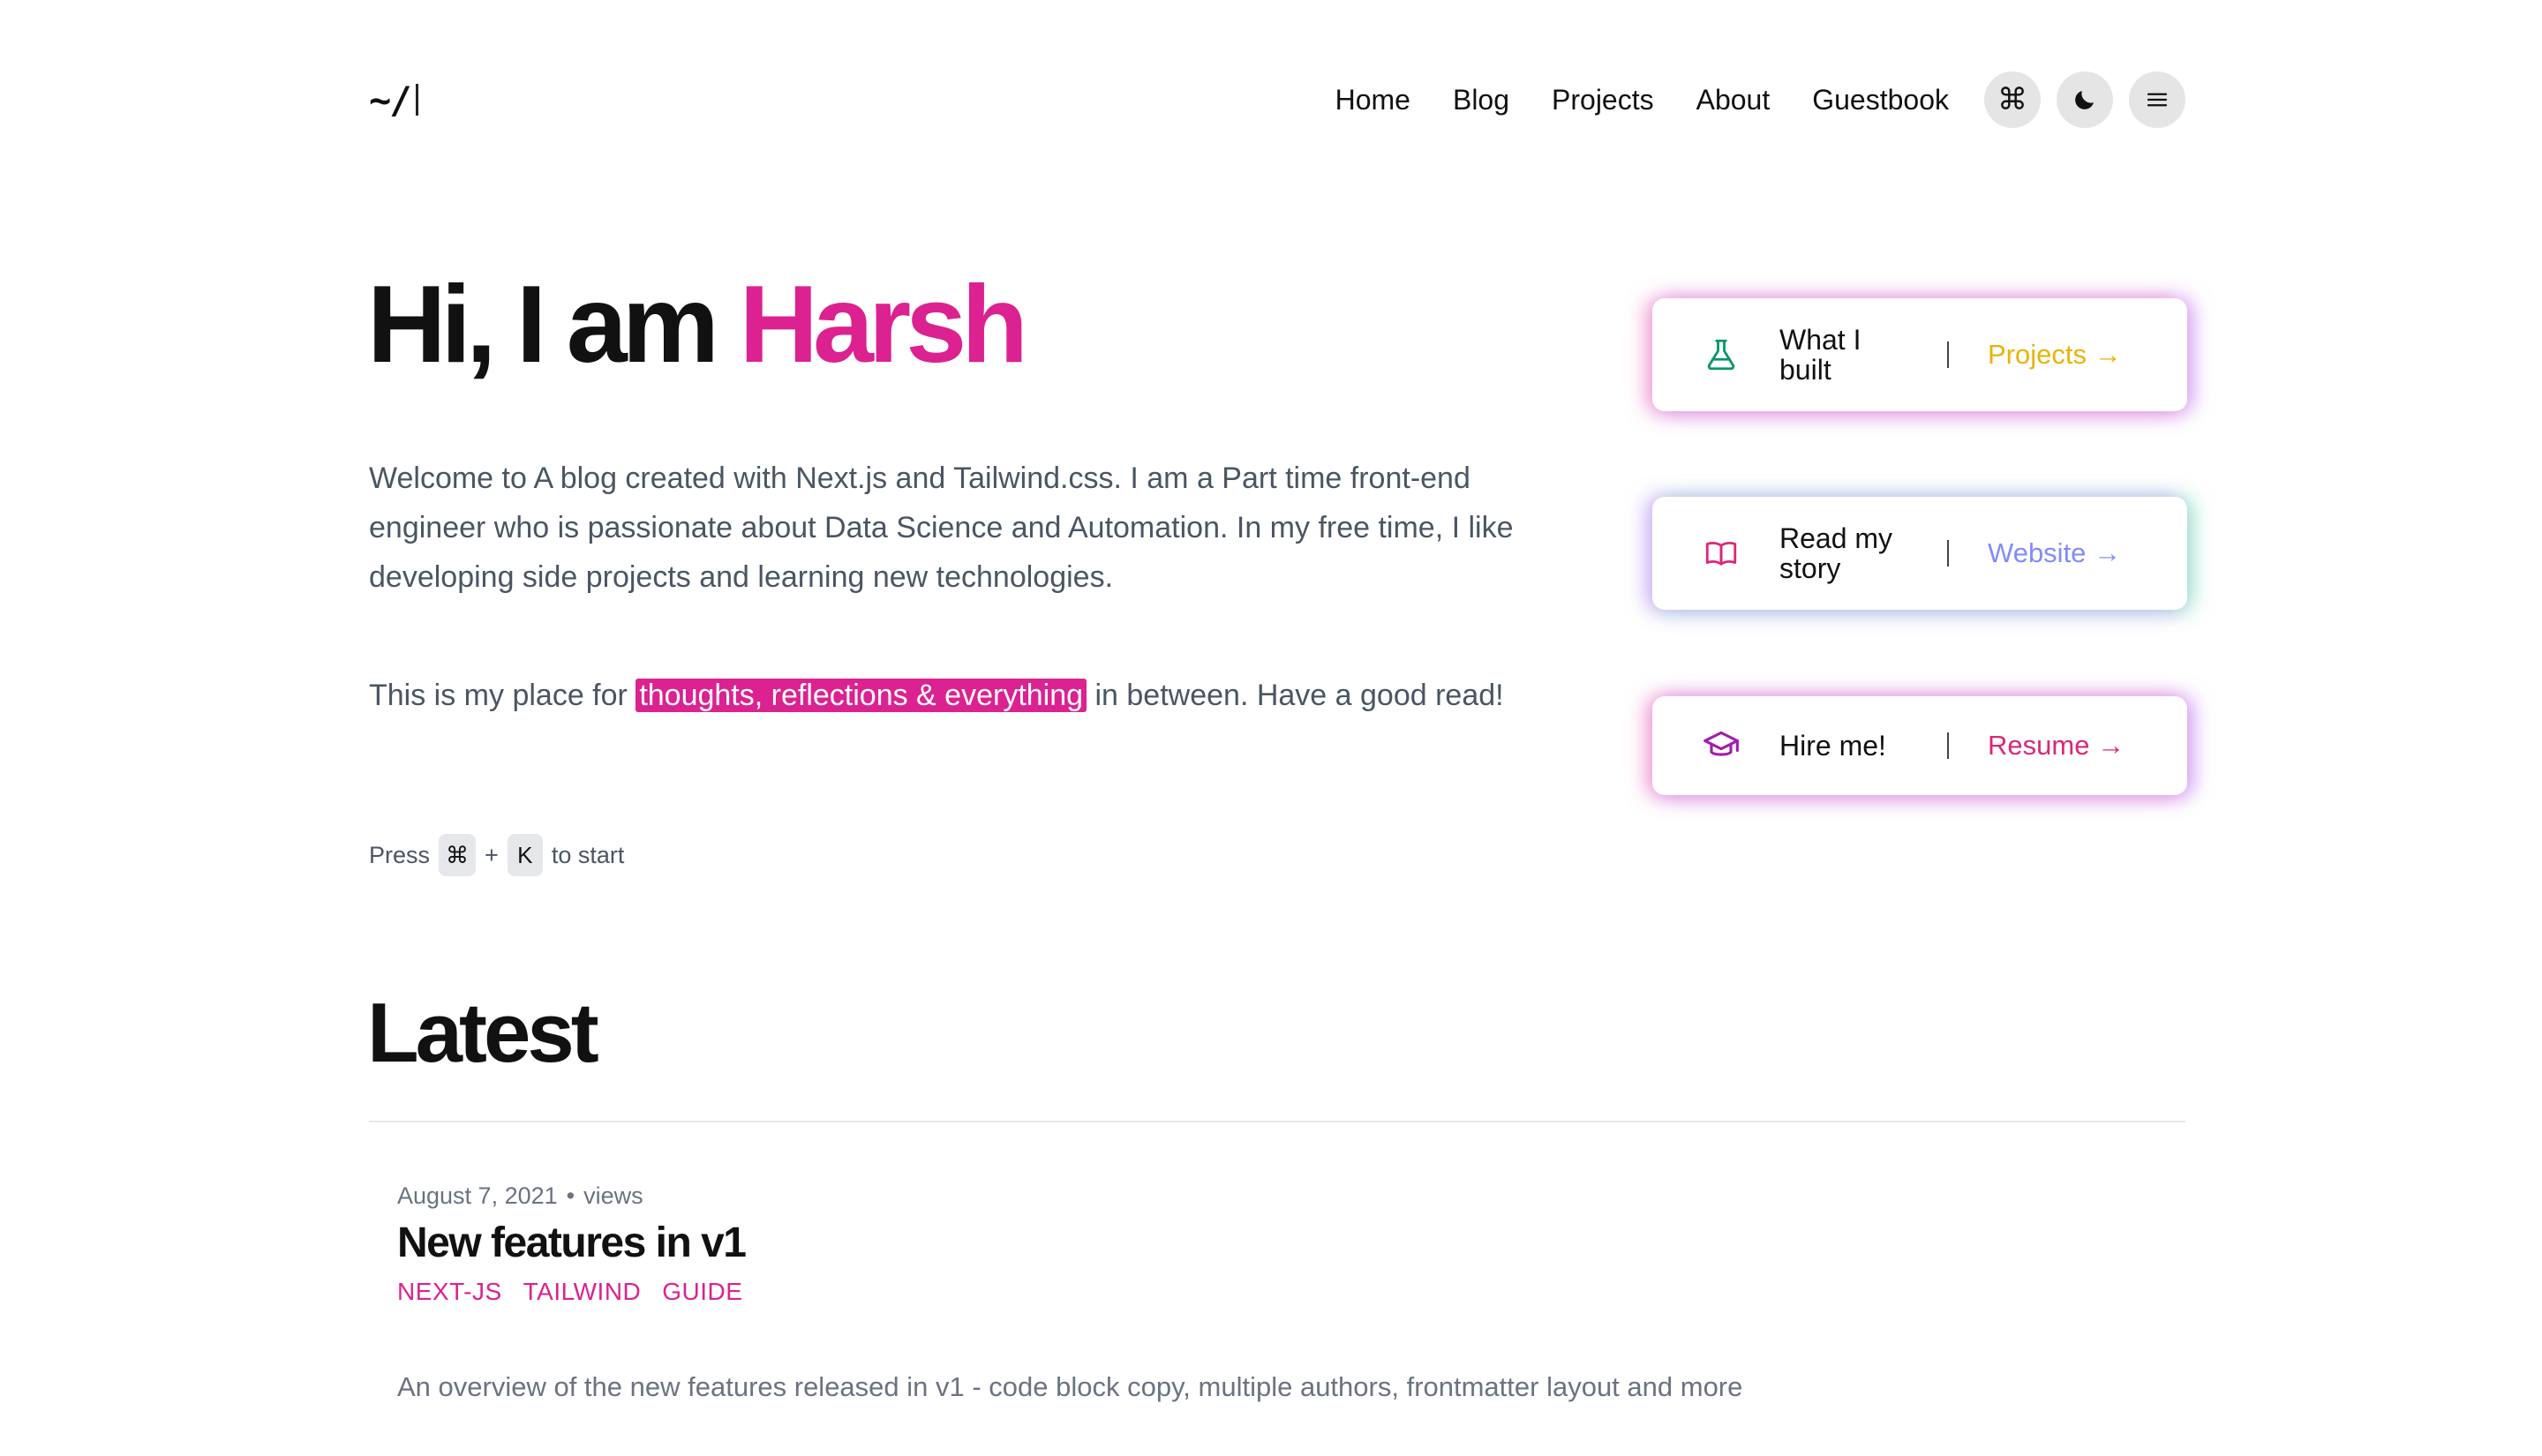 The image size is (2542, 1456). Describe the element at coordinates (1880, 100) in the screenshot. I see `nav-guestbook: Guestbook` at that location.